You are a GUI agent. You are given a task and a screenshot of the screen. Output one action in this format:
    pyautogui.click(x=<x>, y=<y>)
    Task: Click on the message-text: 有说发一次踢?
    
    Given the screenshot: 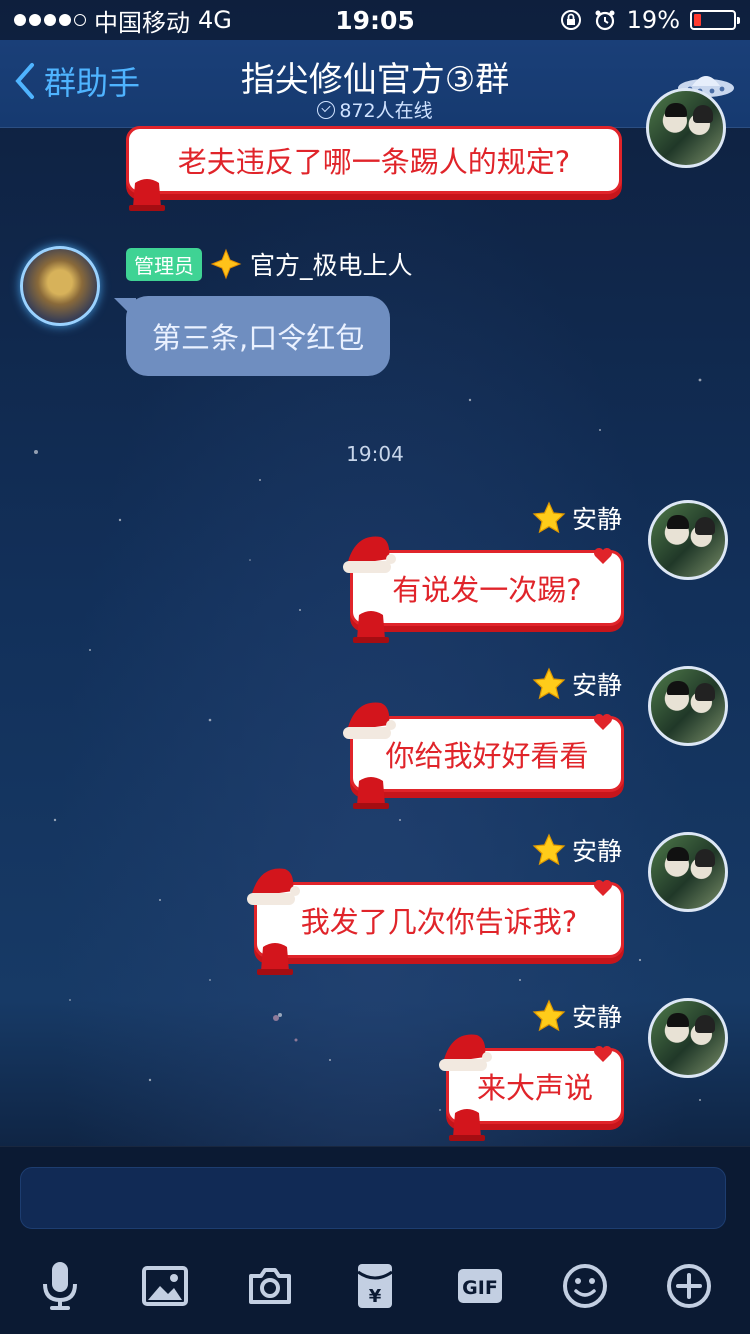 What is the action you would take?
    pyautogui.click(x=487, y=590)
    